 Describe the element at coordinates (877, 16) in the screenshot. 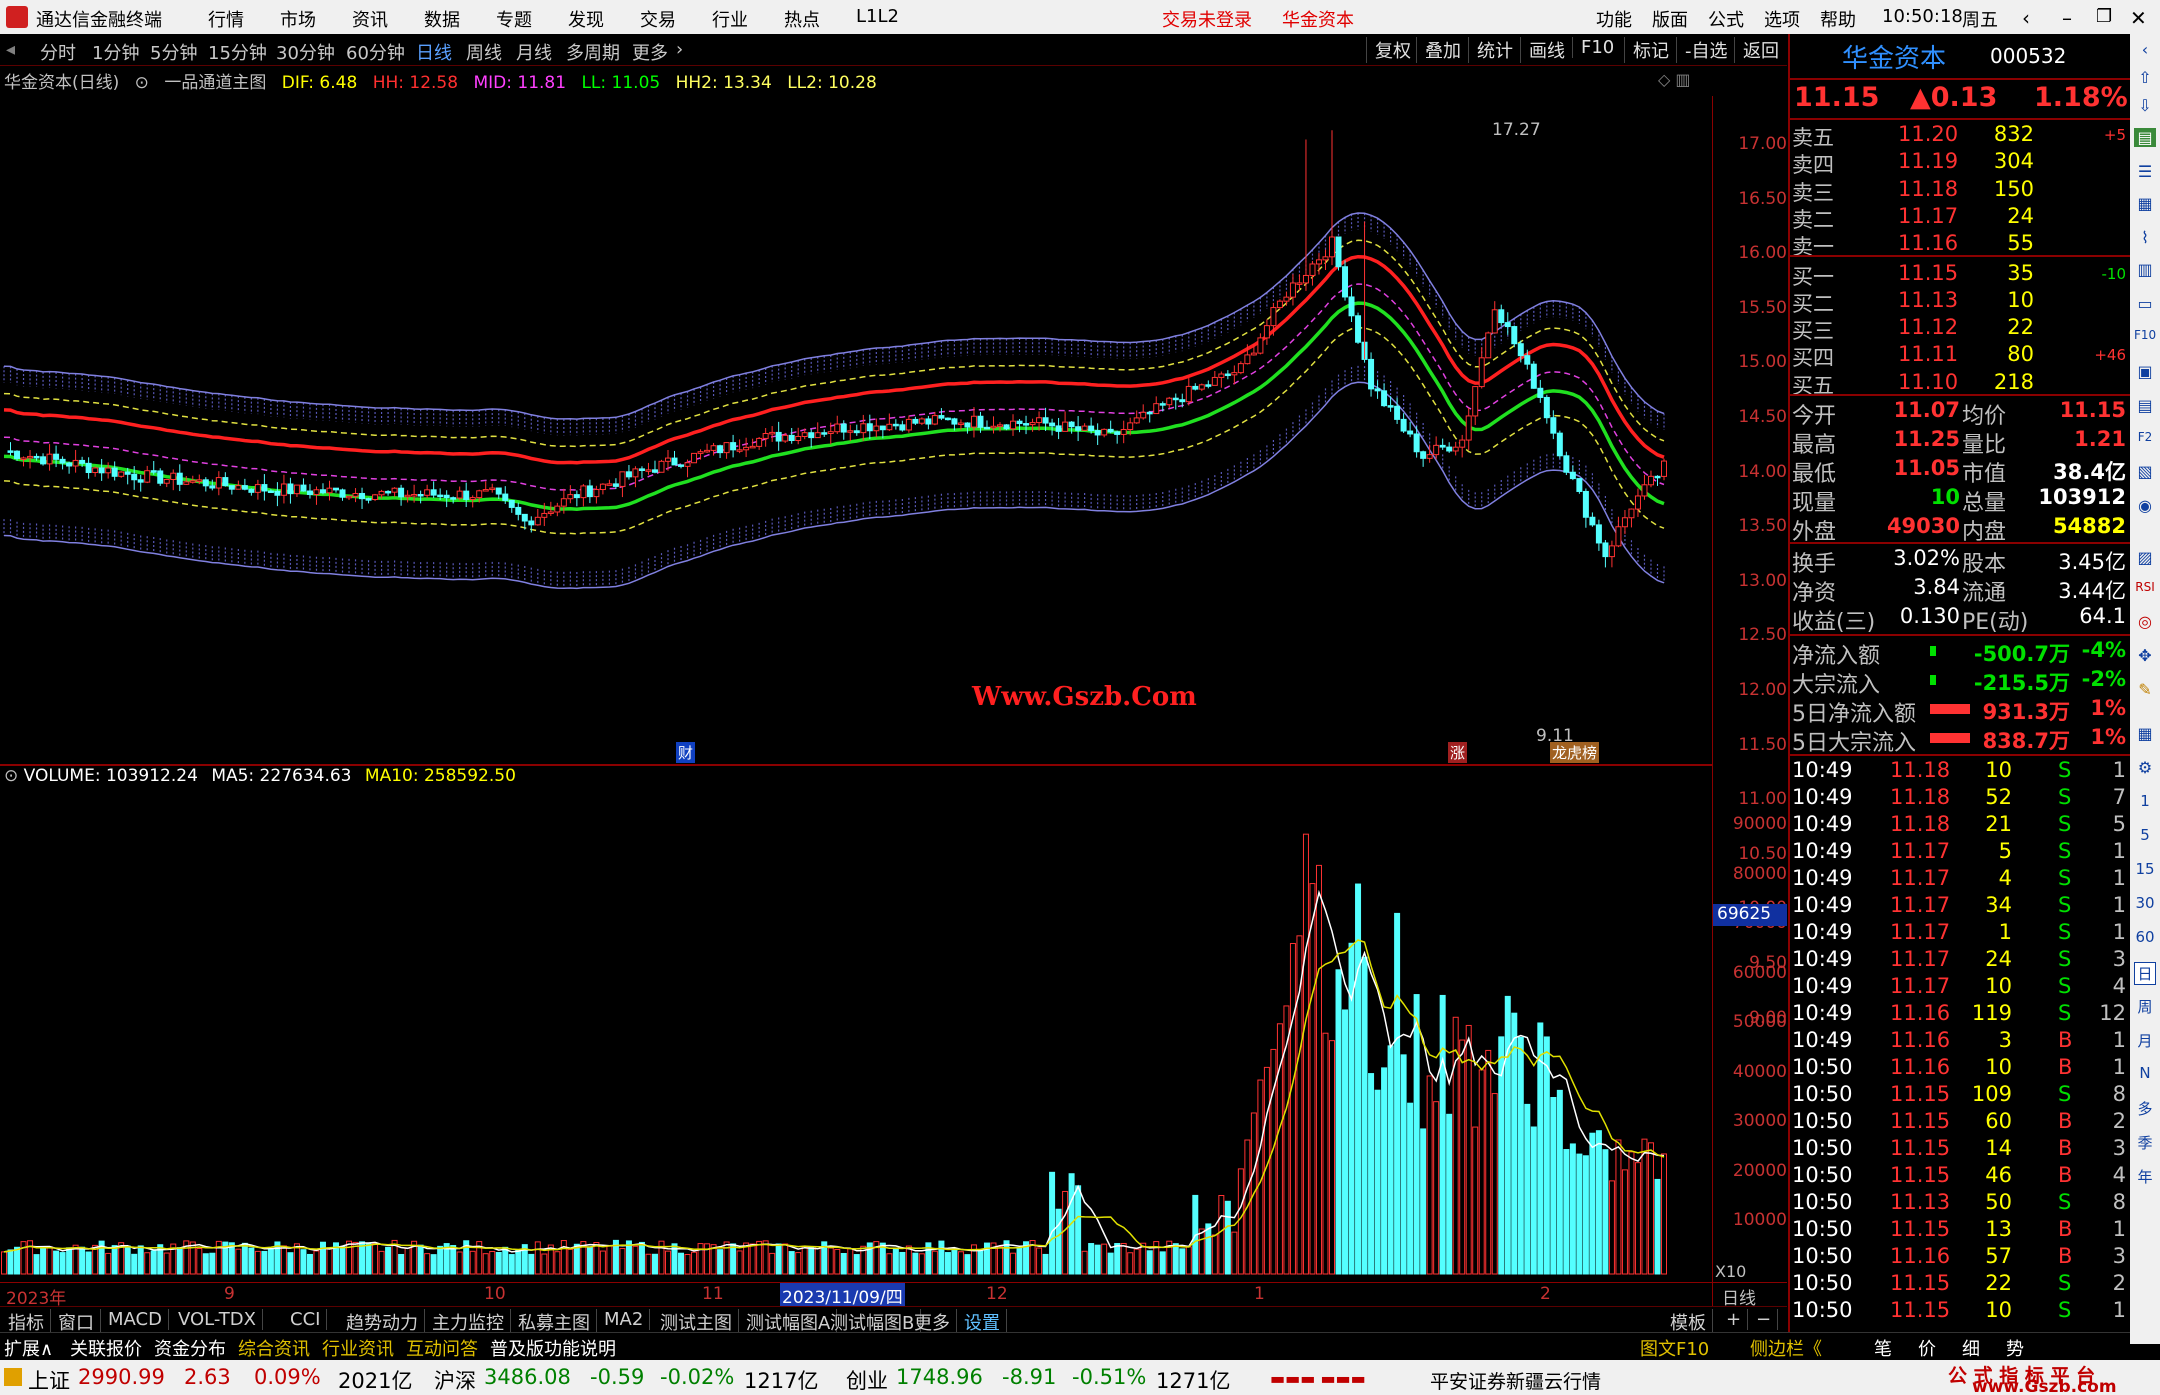

I see `menu-item: L1L2` at that location.